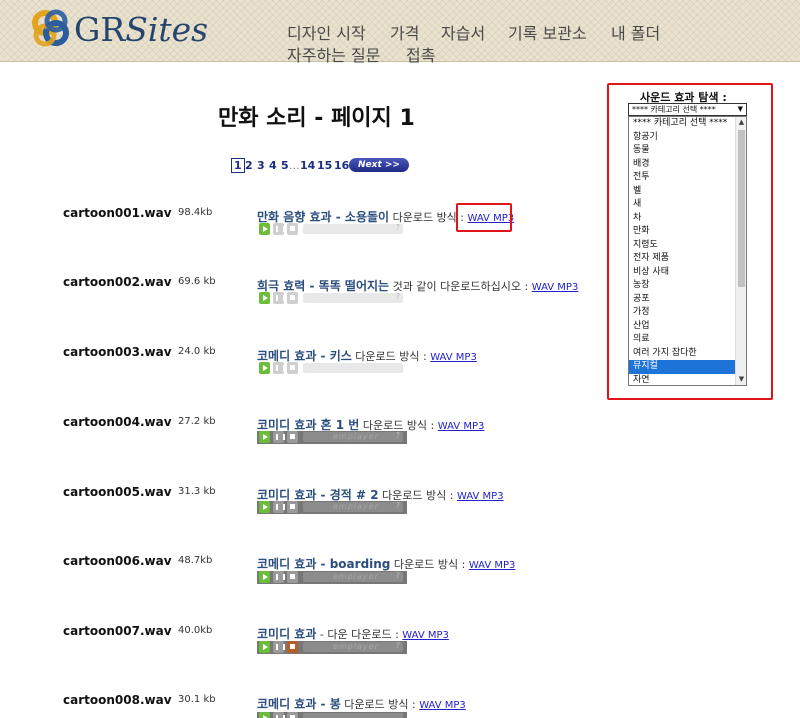 The height and width of the screenshot is (718, 800). Describe the element at coordinates (741, 379) in the screenshot. I see `scroll-down-icon: ▼` at that location.